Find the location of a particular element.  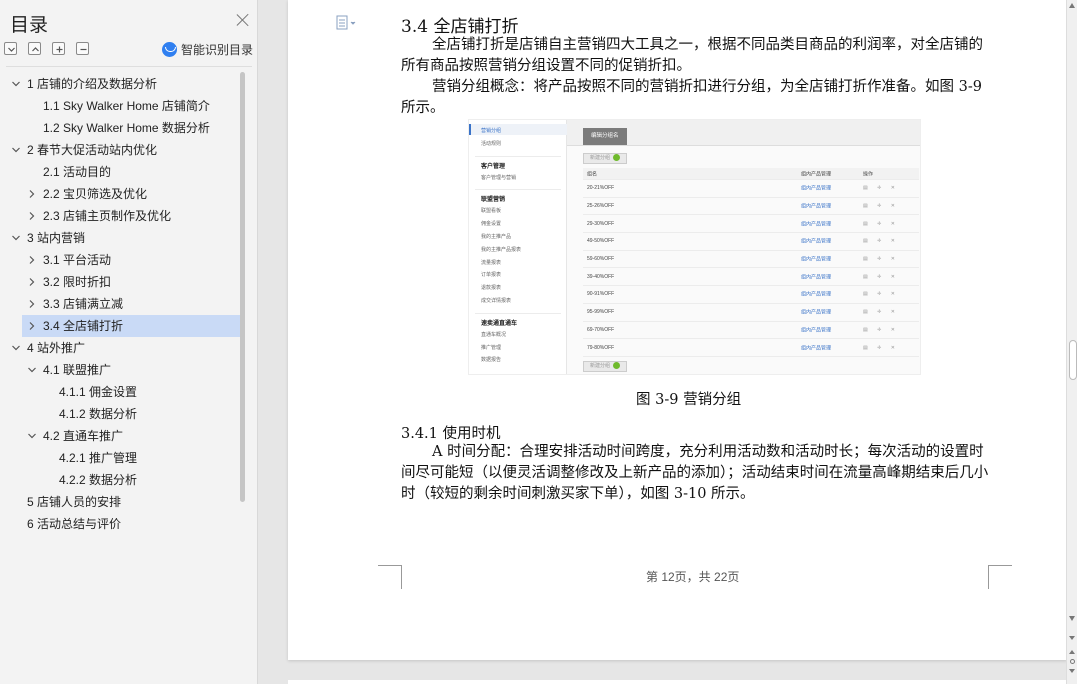

collapse-icon is located at coordinates (34, 48).